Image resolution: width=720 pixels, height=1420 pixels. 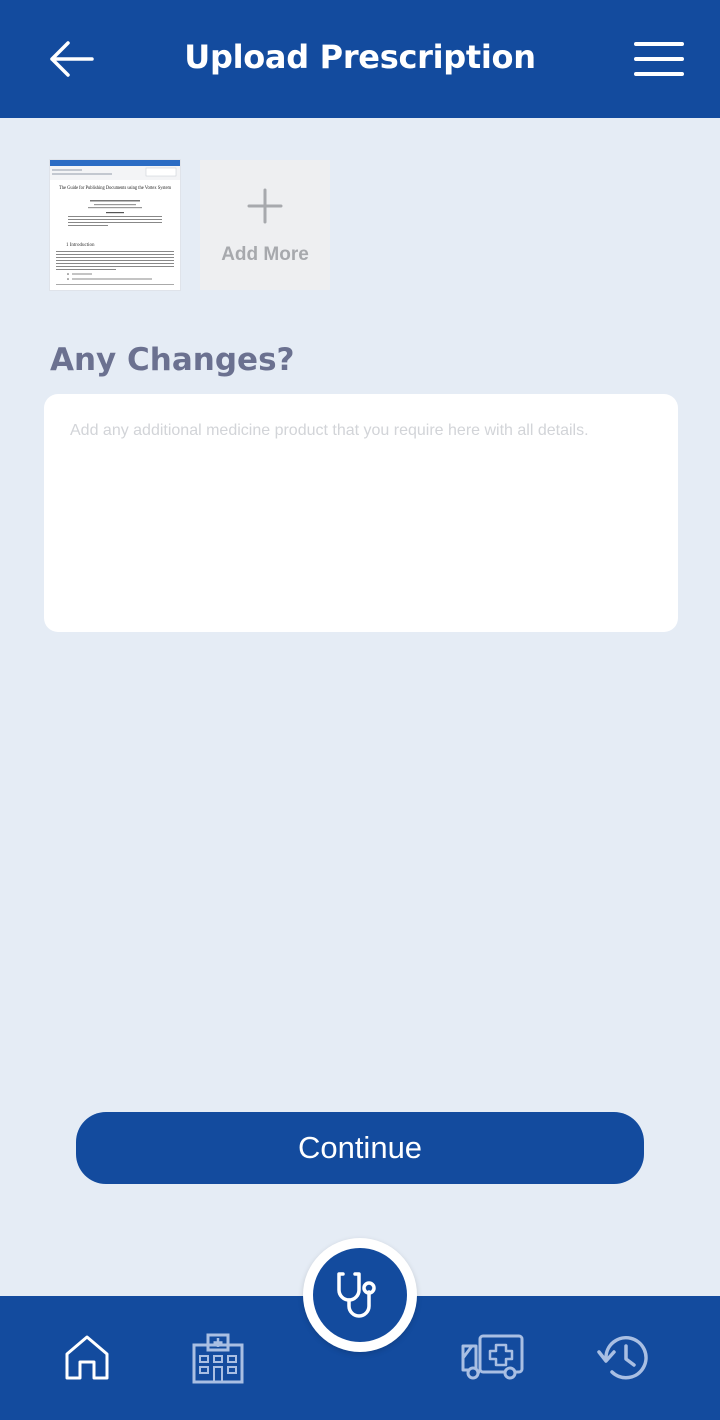 I want to click on document-section-heading: 1 Introduction, so click(x=80, y=245).